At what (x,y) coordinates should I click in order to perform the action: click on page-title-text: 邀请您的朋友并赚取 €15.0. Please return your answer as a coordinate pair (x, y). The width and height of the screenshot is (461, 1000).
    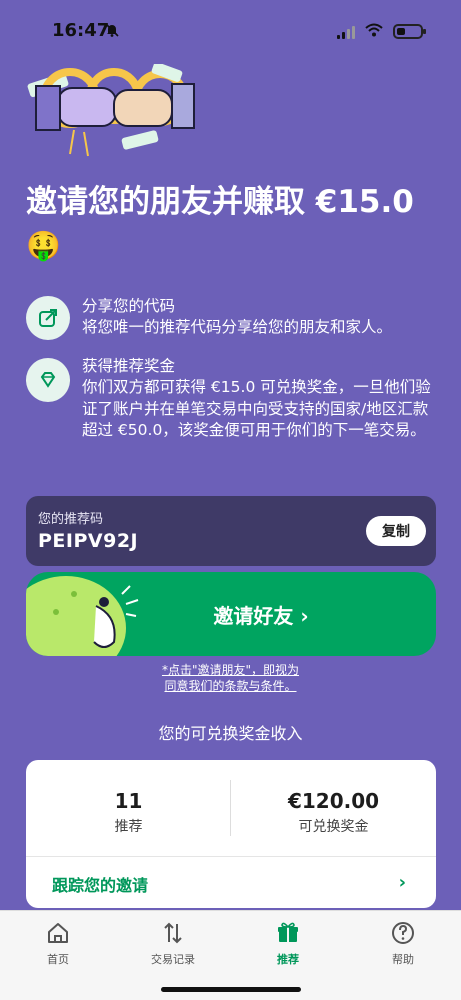
    Looking at the image, I should click on (220, 202).